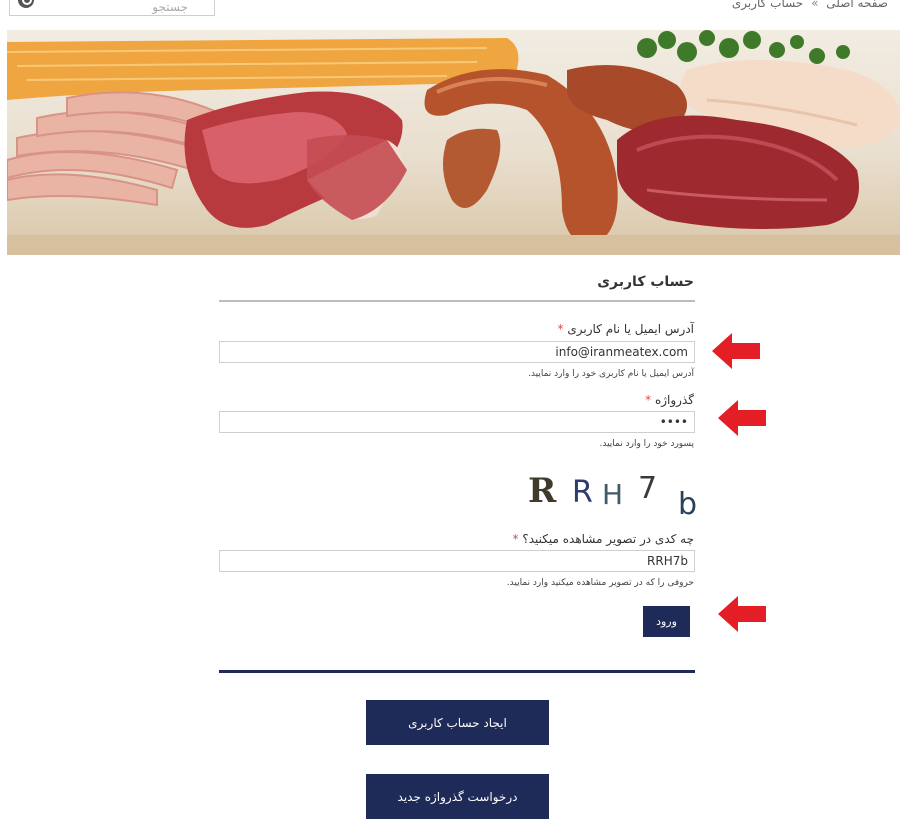 The image size is (900, 836). Describe the element at coordinates (687, 502) in the screenshot. I see `captcha-char: b` at that location.